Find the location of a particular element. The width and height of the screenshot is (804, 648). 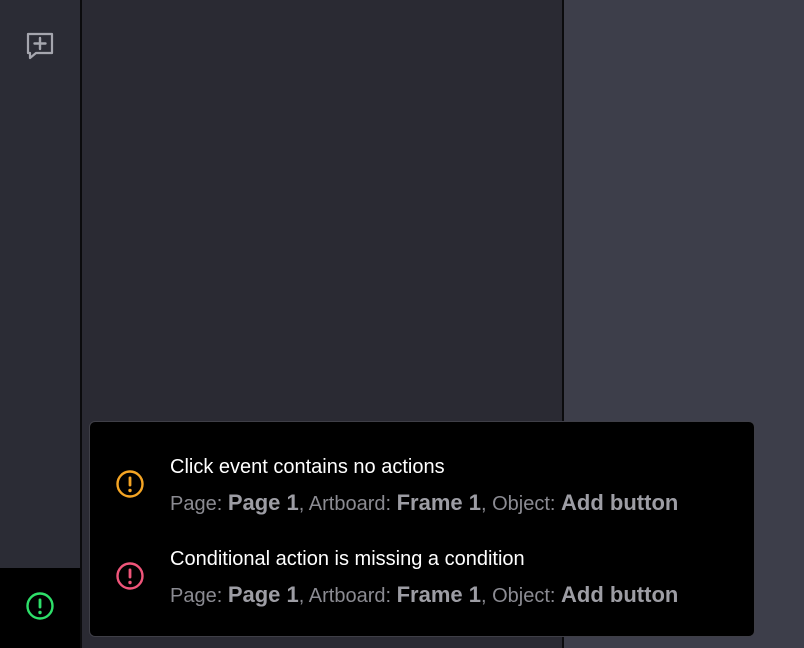

exclamation-circle-icon is located at coordinates (40, 608).